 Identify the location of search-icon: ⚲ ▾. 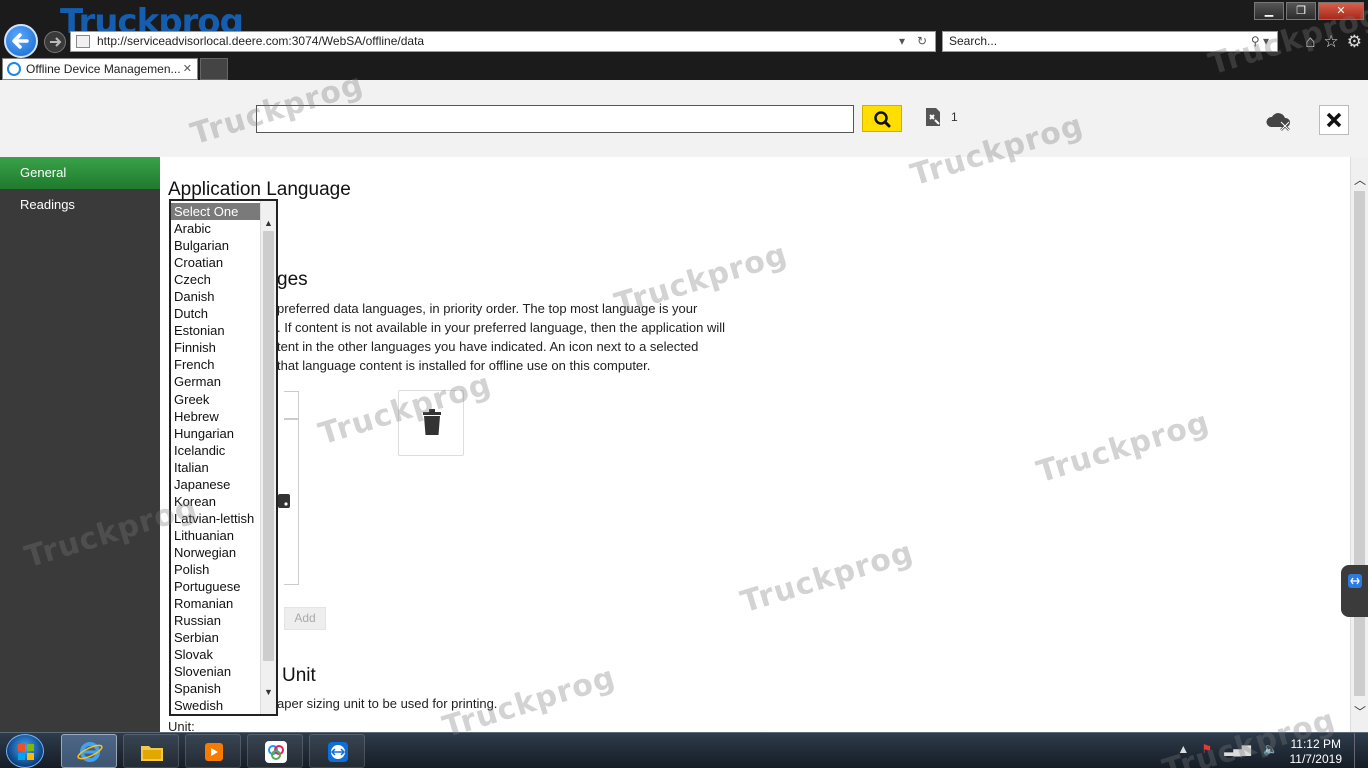
(1260, 41).